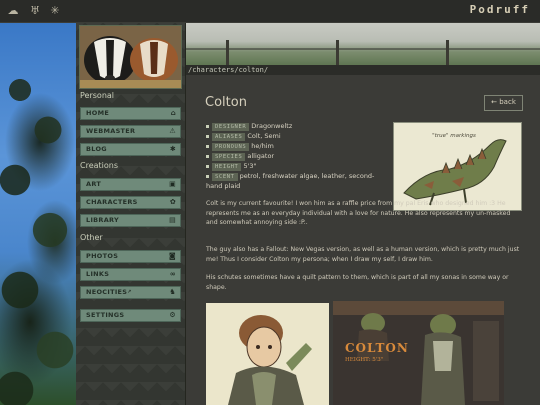 The image size is (540, 405). Describe the element at coordinates (98, 274) in the screenshot. I see `nav-label: LINKS` at that location.